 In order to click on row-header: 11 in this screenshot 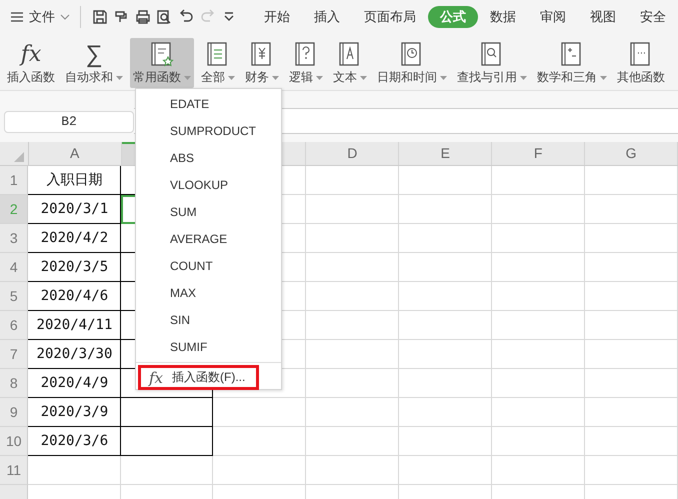, I will do `click(14, 470)`.